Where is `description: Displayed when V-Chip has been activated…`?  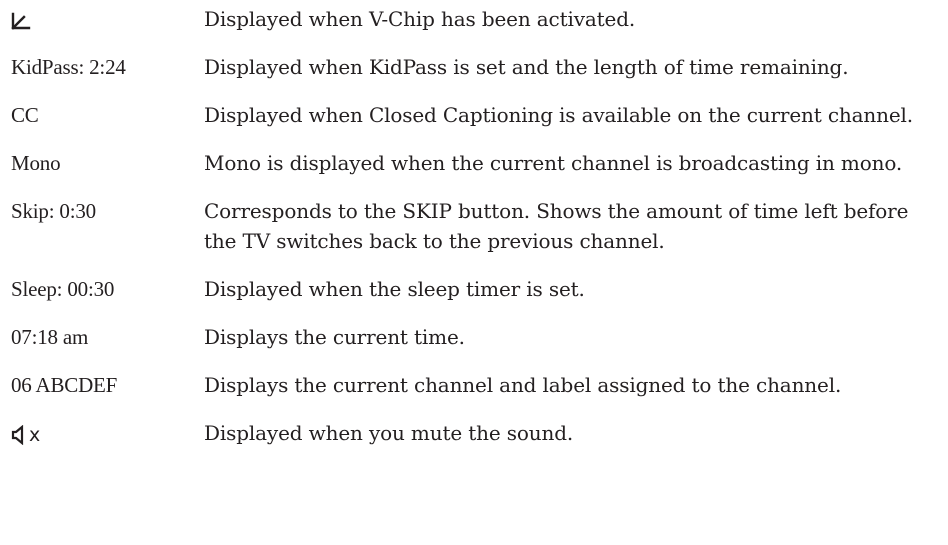
description: Displayed when V-Chip has been activated… is located at coordinates (420, 19).